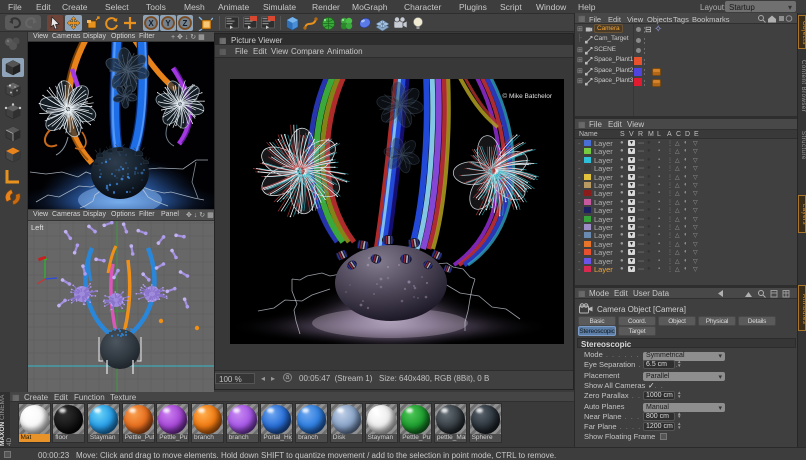 The image size is (806, 460). Describe the element at coordinates (151, 23) in the screenshot. I see `svg-text: X` at that location.